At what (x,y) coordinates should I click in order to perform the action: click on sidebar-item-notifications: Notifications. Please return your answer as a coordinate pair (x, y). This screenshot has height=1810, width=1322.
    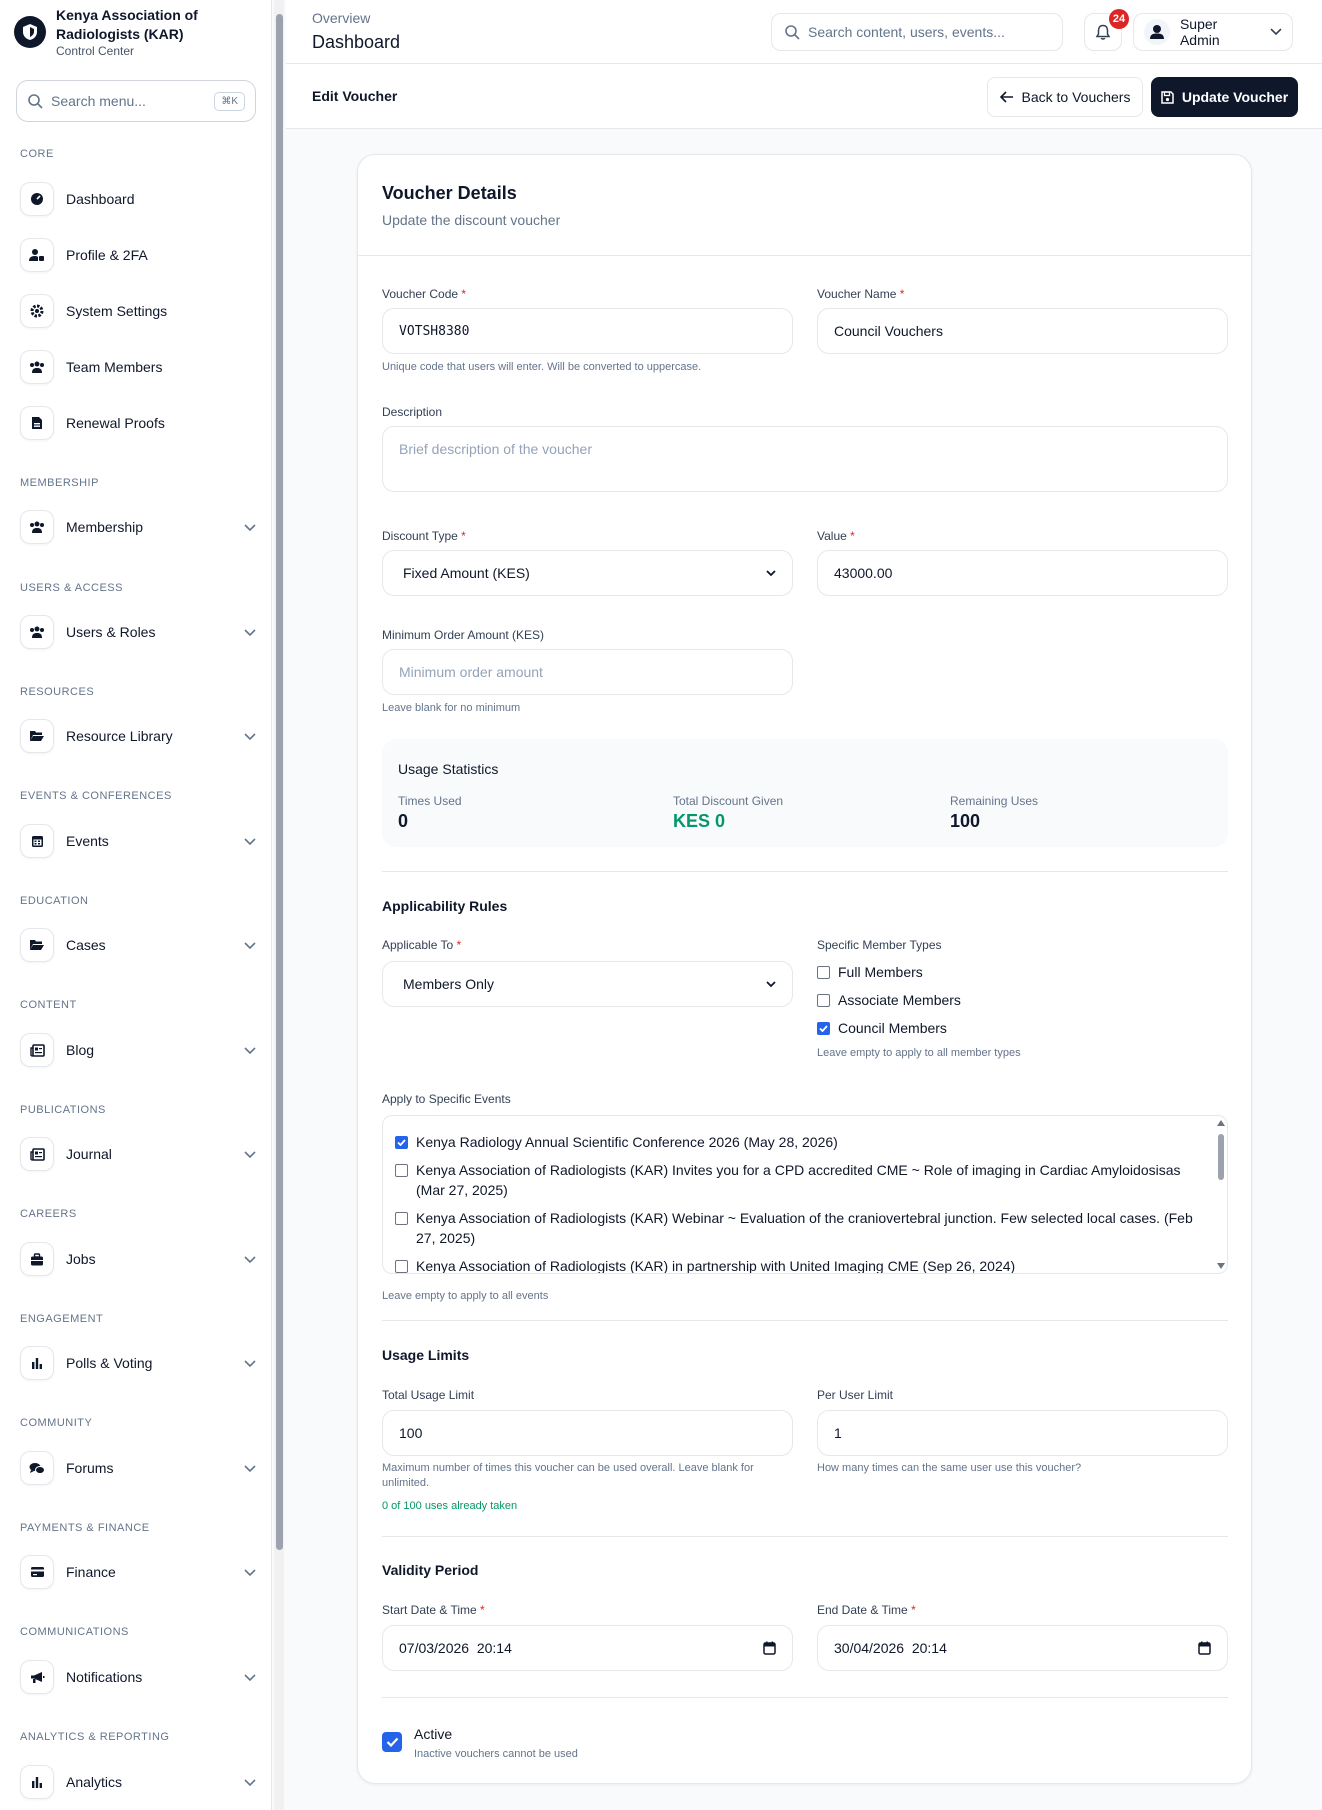
    Looking at the image, I should click on (138, 1677).